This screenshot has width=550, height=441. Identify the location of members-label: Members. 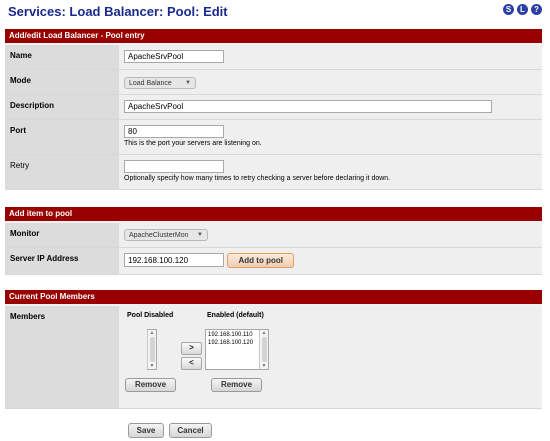
(62, 357).